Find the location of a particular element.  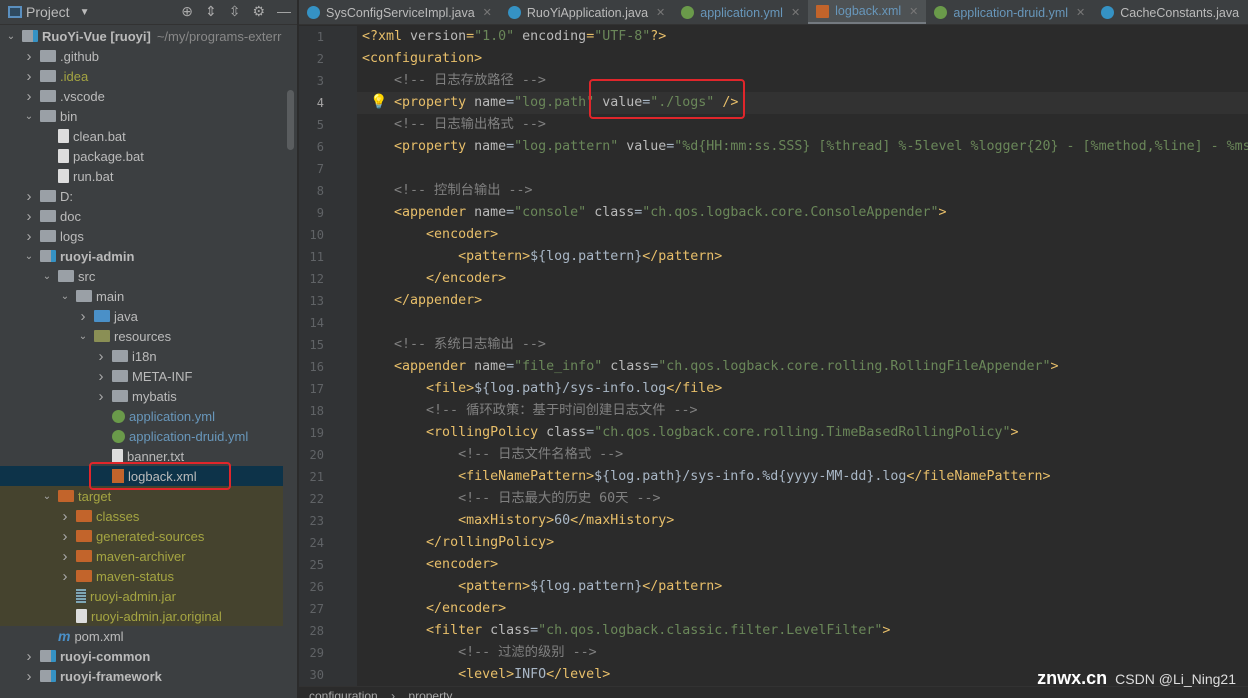

tree-item: ⌄ resources is located at coordinates (141, 336).